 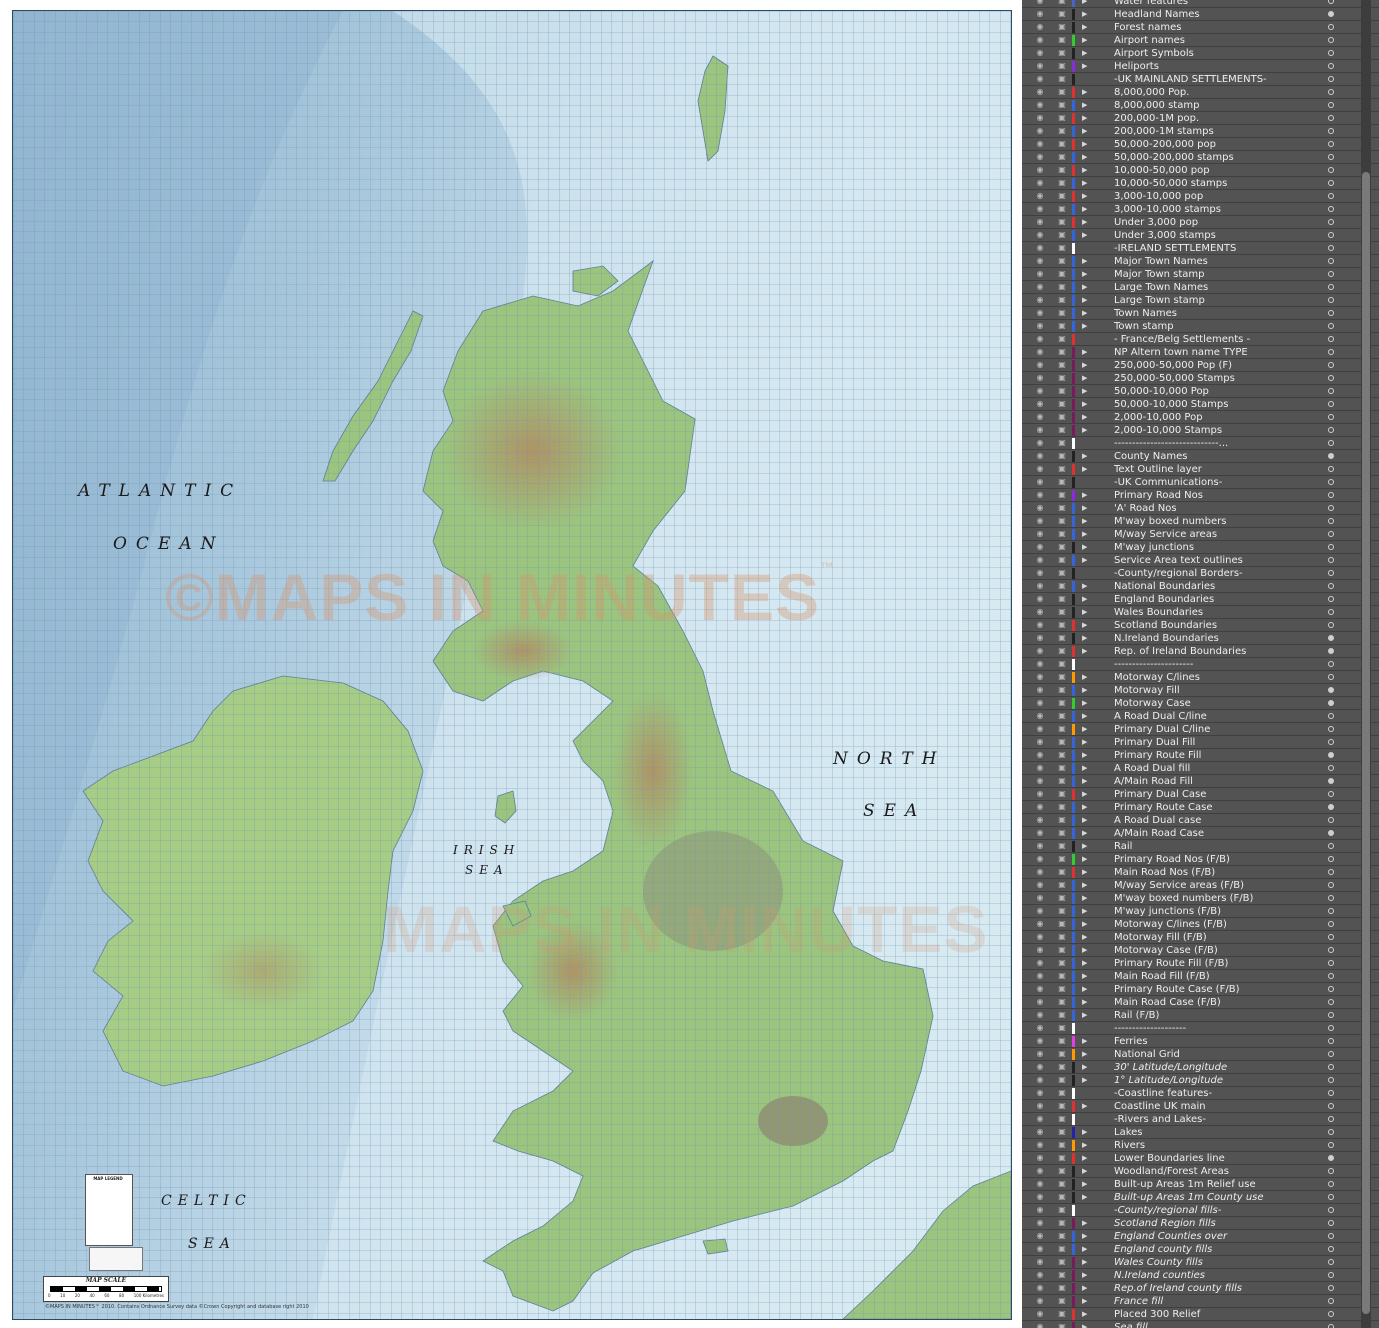 I want to click on layer-row: ◉ ▣ ▶ Town Names, so click(x=1200, y=313).